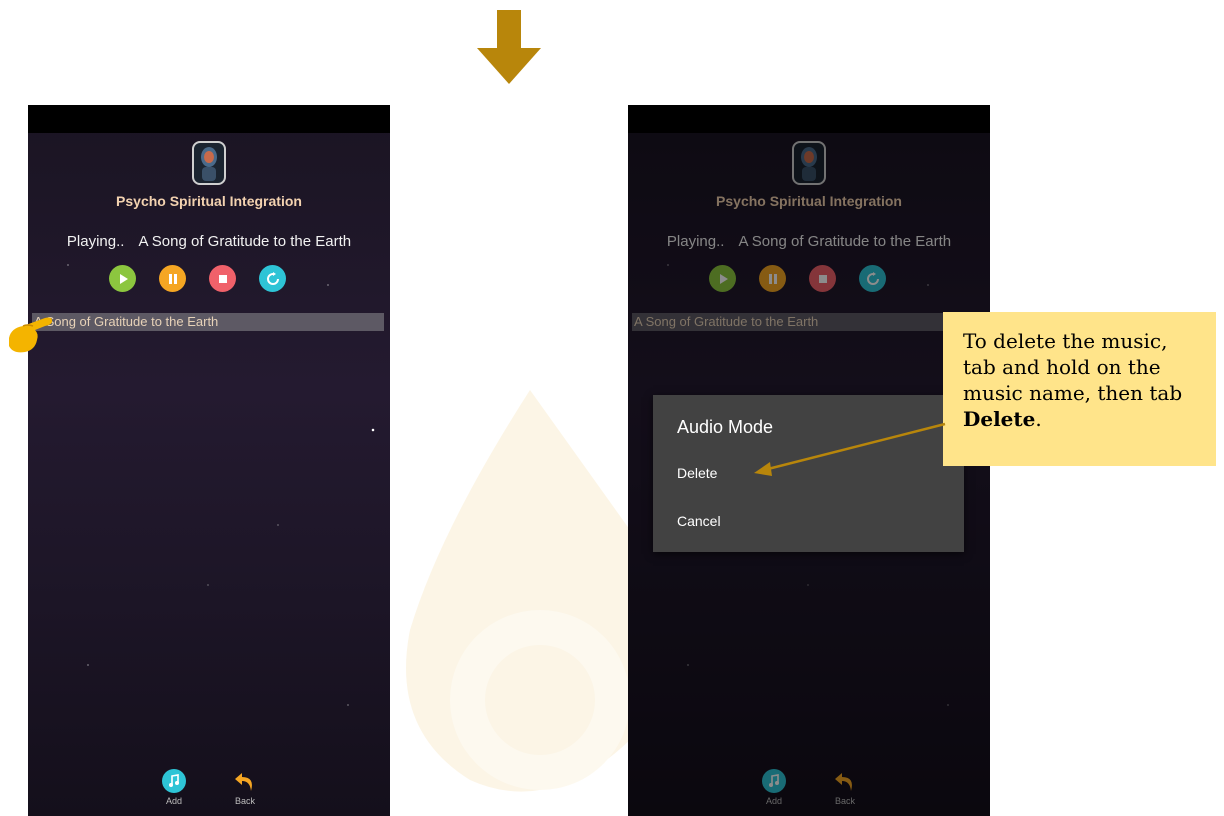 The height and width of the screenshot is (816, 1224). I want to click on app-logo, so click(209, 163).